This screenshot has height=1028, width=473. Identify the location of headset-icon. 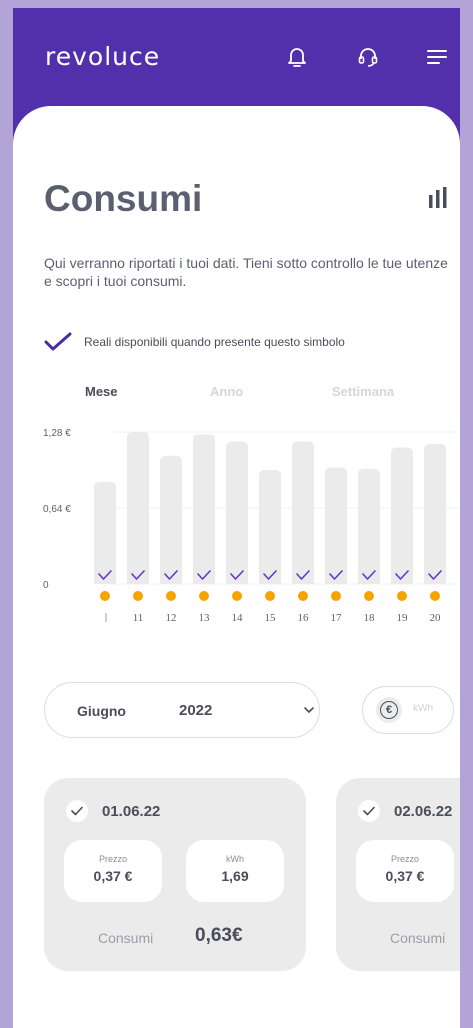
(368, 57).